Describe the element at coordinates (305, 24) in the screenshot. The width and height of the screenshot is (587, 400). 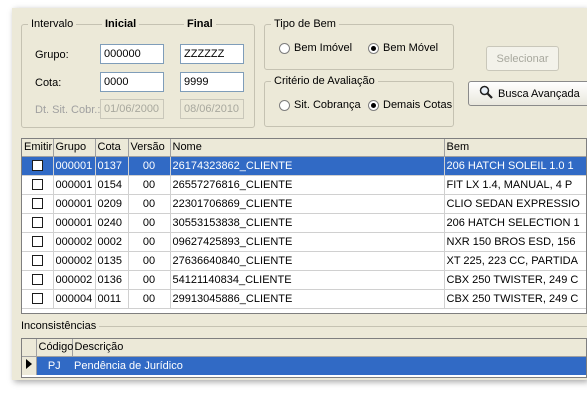
I see `tipo-bem-legend: Tipo de Bem` at that location.